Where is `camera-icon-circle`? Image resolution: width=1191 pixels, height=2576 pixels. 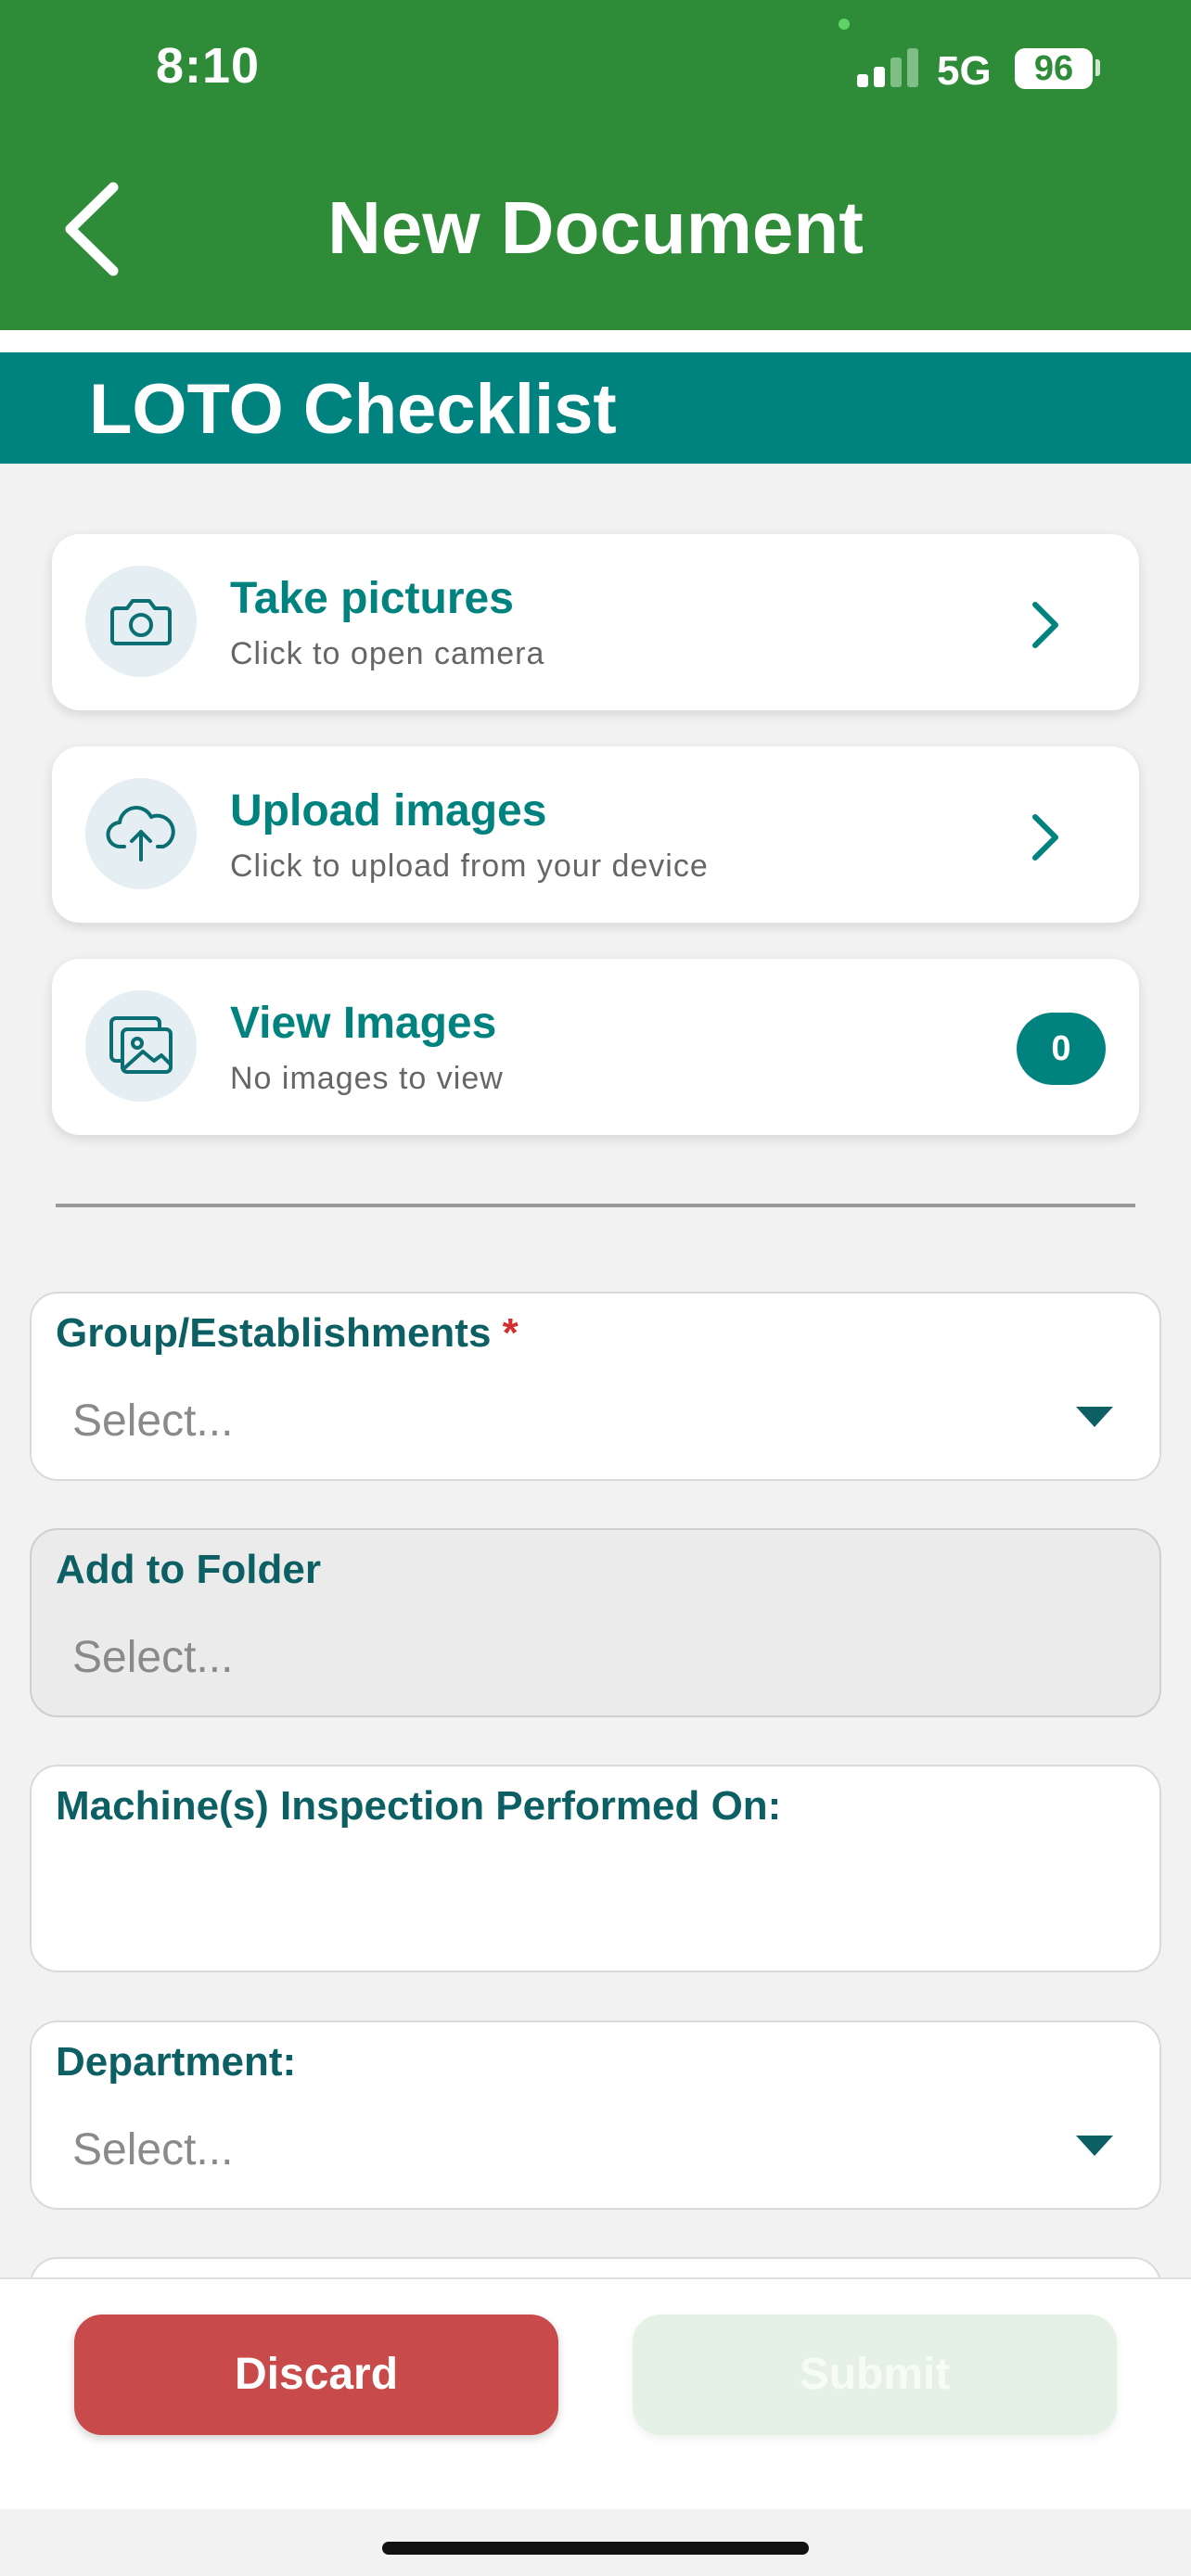 camera-icon-circle is located at coordinates (141, 622).